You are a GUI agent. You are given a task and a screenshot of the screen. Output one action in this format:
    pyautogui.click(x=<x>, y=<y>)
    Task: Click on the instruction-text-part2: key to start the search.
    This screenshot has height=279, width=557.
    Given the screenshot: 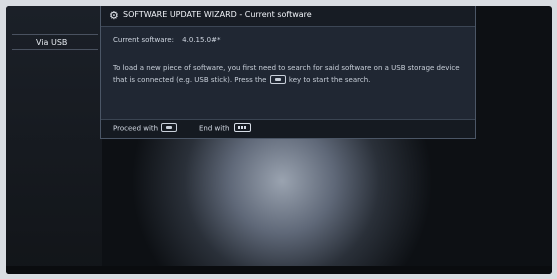 What is the action you would take?
    pyautogui.click(x=329, y=80)
    